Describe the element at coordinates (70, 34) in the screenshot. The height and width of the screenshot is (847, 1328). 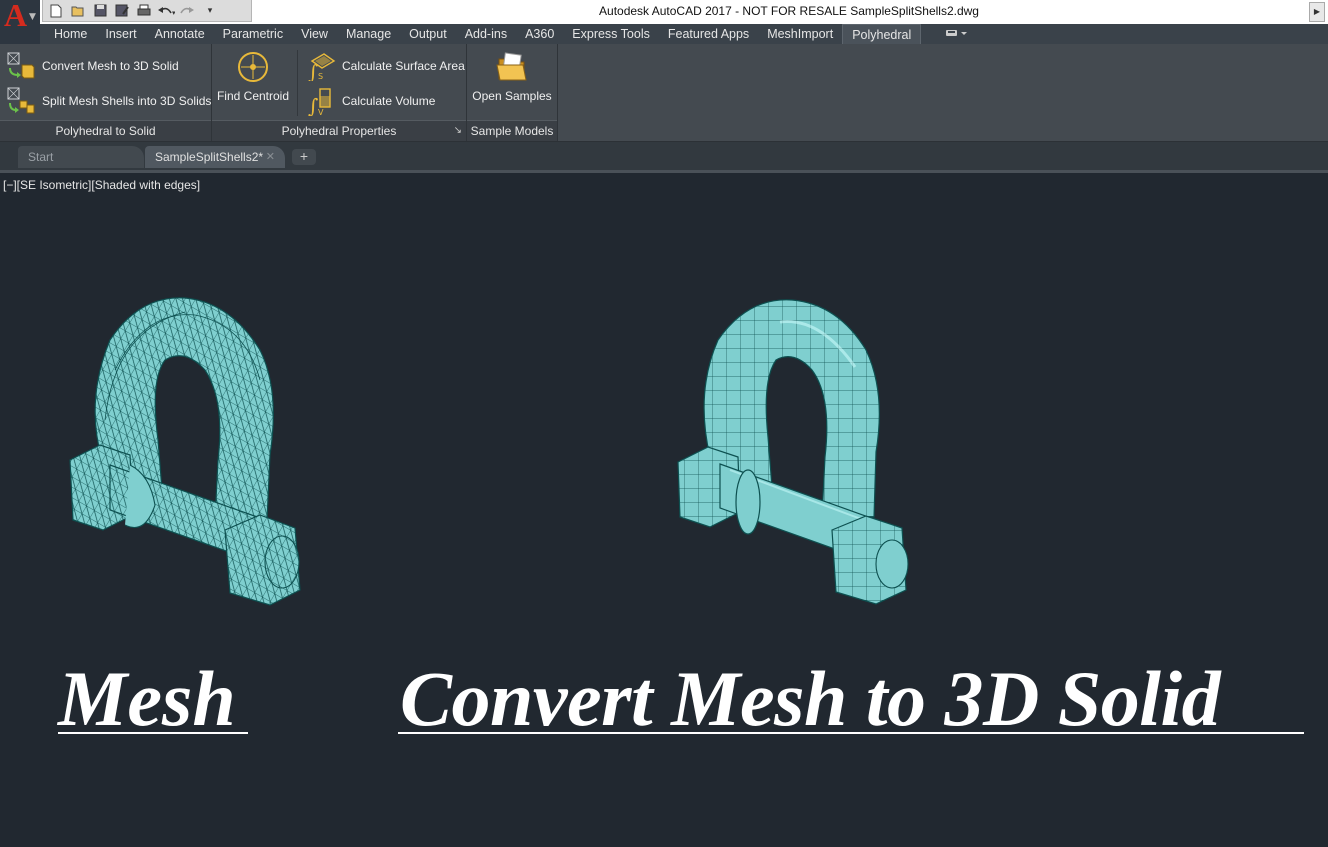
I see `tab-home: Home` at that location.